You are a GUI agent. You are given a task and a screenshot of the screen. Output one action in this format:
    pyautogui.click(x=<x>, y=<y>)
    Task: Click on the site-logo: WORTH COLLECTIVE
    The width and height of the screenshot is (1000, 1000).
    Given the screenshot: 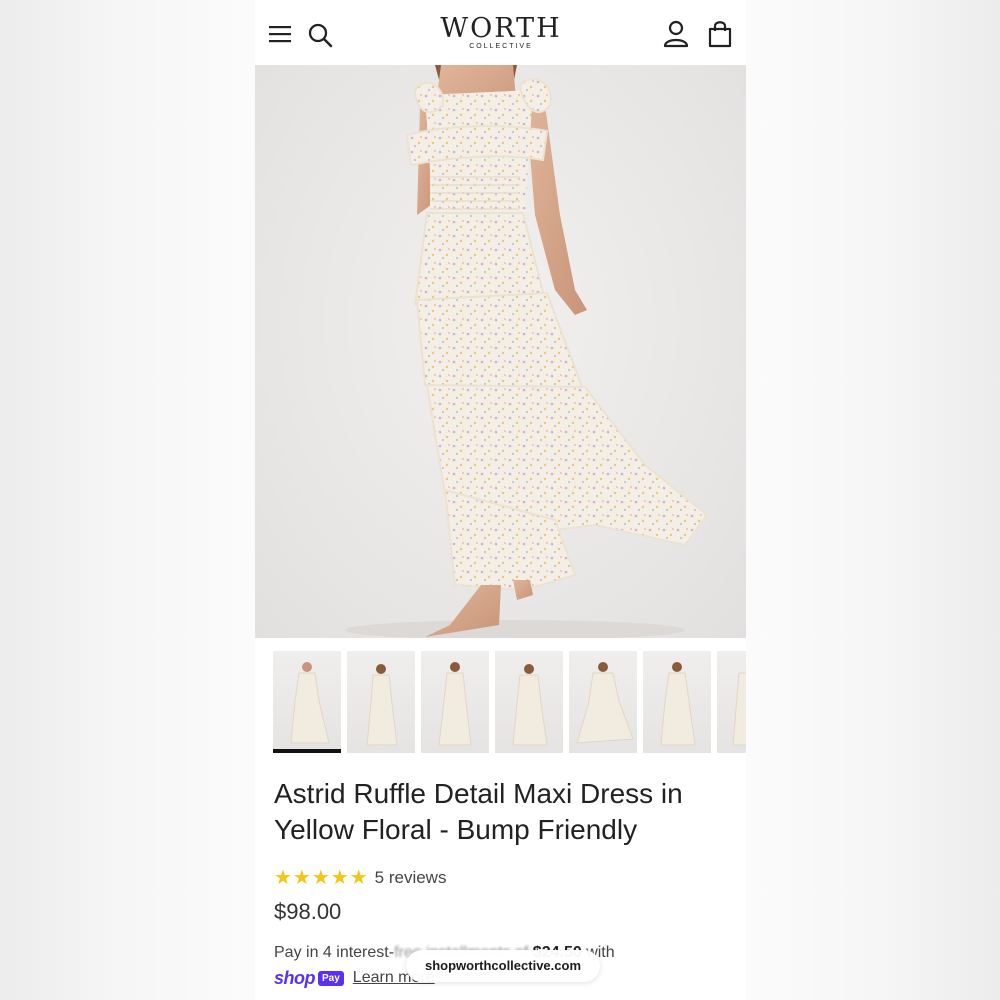 What is the action you would take?
    pyautogui.click(x=501, y=32)
    